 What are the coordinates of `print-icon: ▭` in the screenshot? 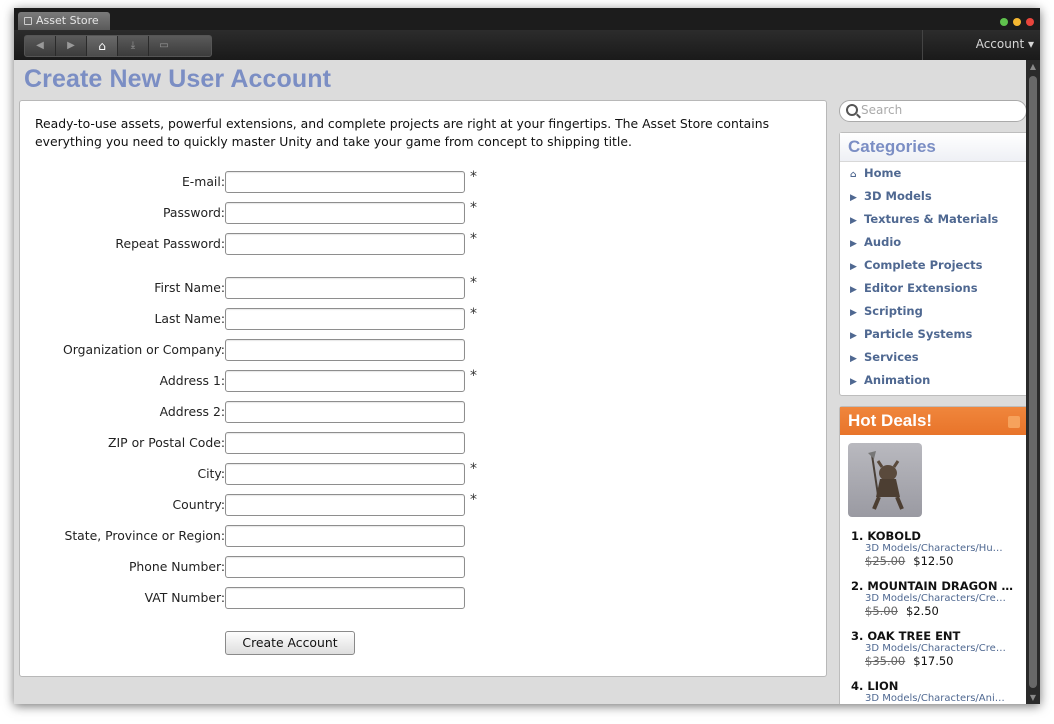 It's located at (164, 45).